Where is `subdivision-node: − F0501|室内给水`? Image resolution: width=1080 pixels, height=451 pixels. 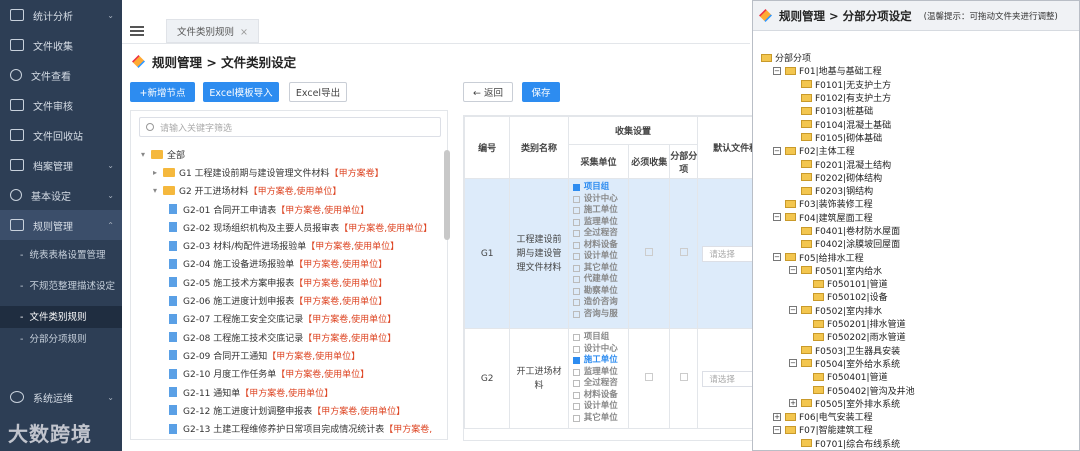
subdivision-node: − F0501|室内给水 is located at coordinates (838, 270).